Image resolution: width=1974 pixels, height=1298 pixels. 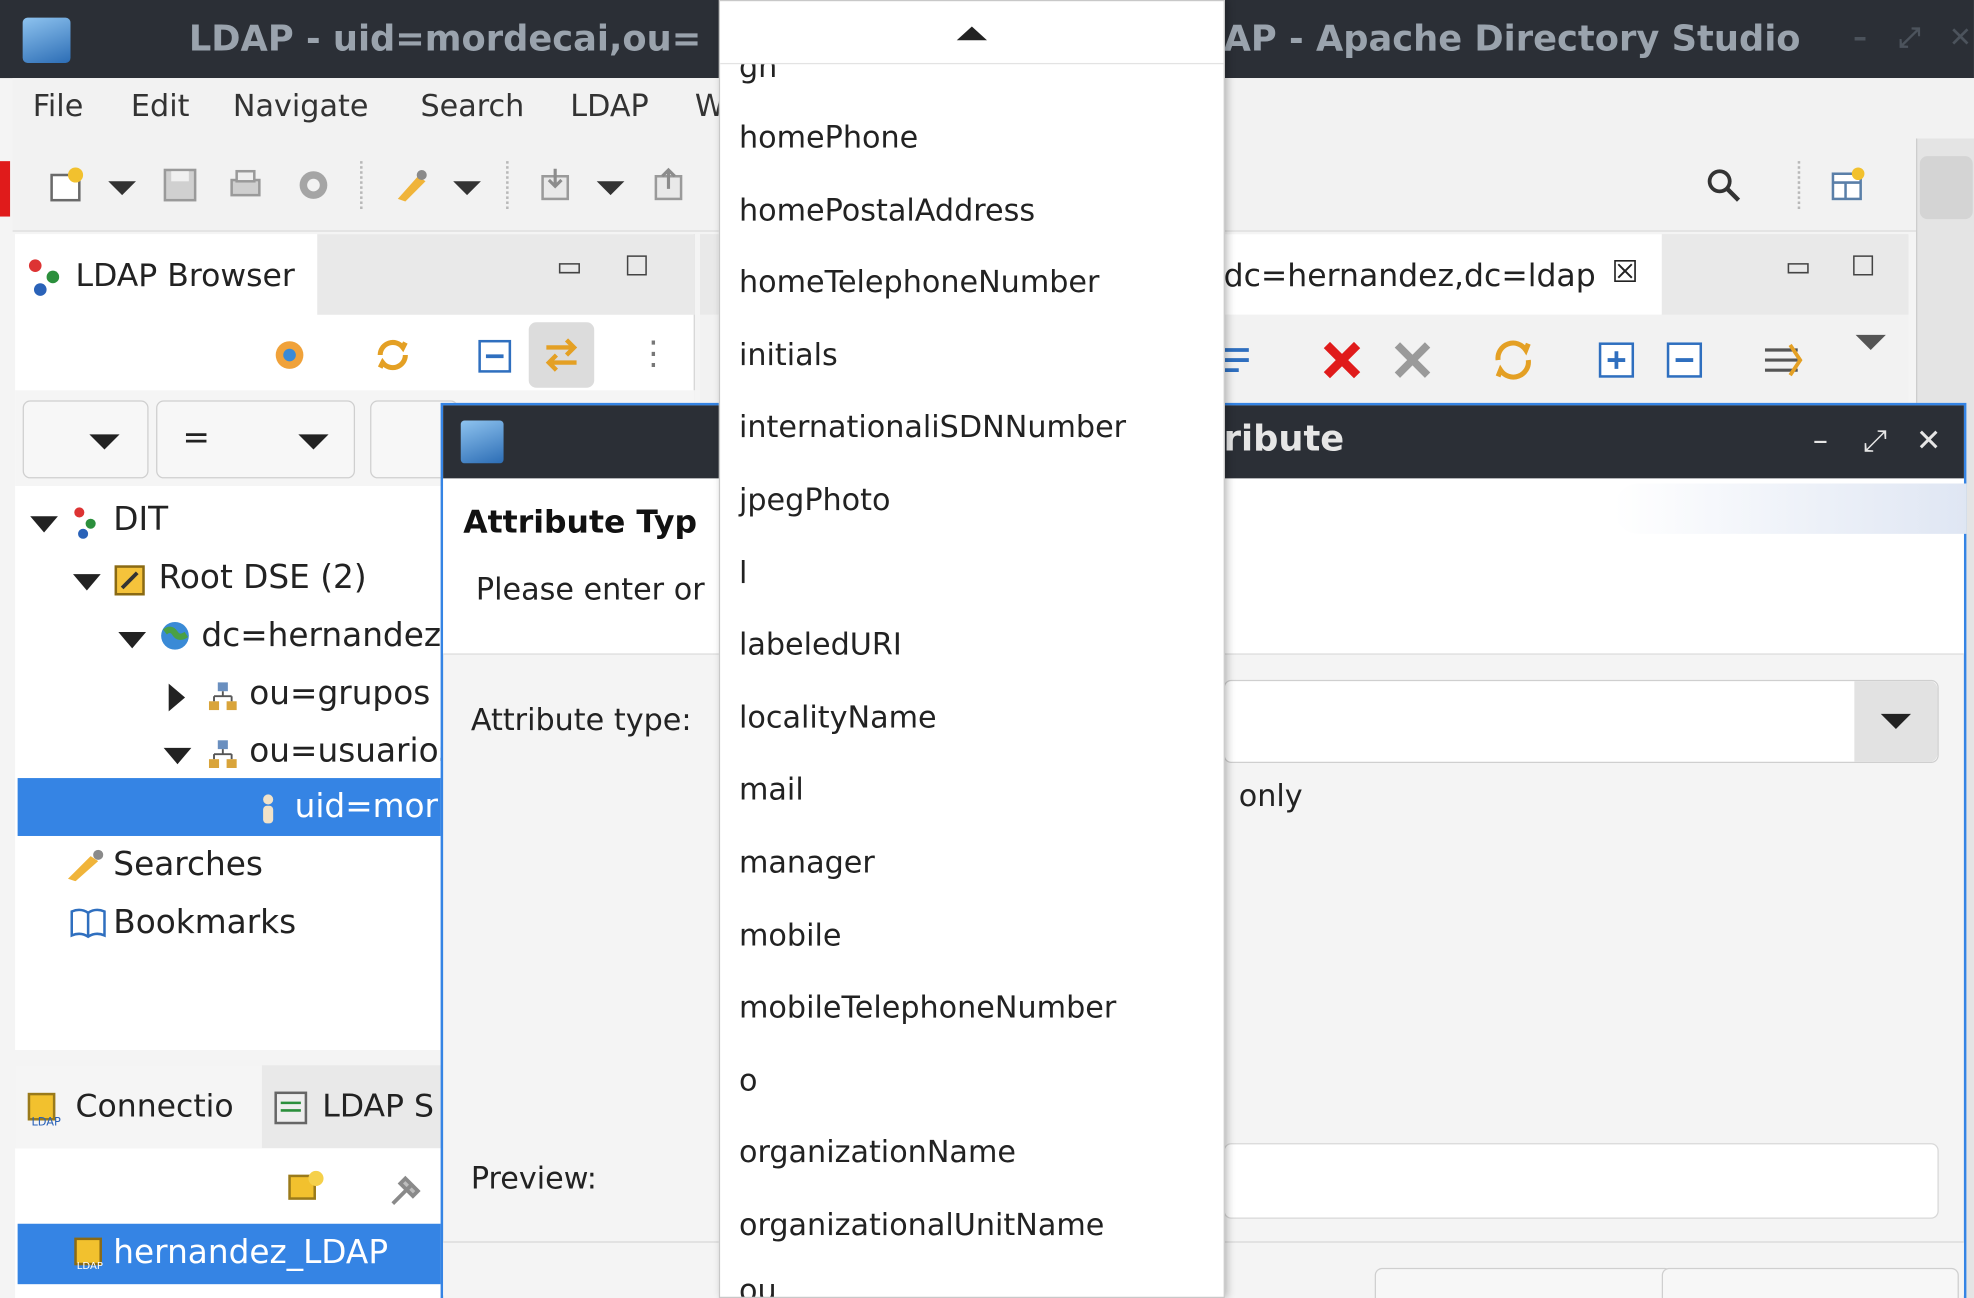 I want to click on import-dropdown-icon, so click(x=610, y=188).